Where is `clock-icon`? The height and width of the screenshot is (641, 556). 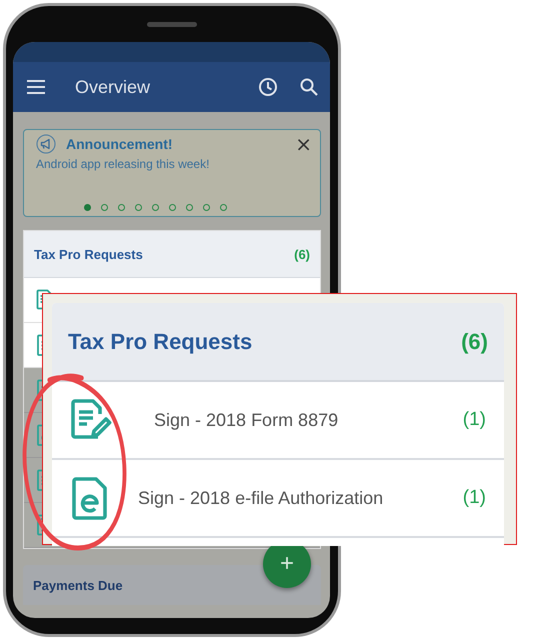 clock-icon is located at coordinates (268, 87).